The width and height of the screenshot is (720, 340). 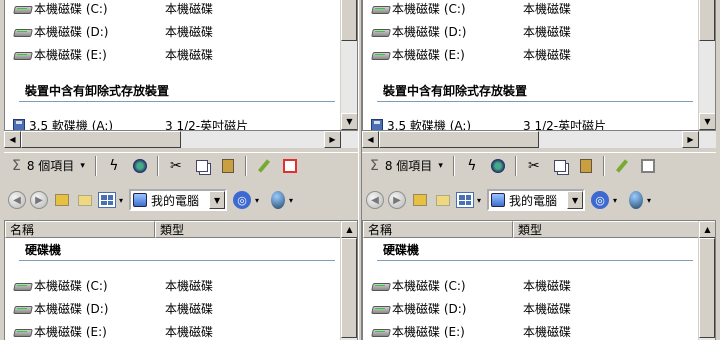 I want to click on panel-icon, so click(x=647, y=165).